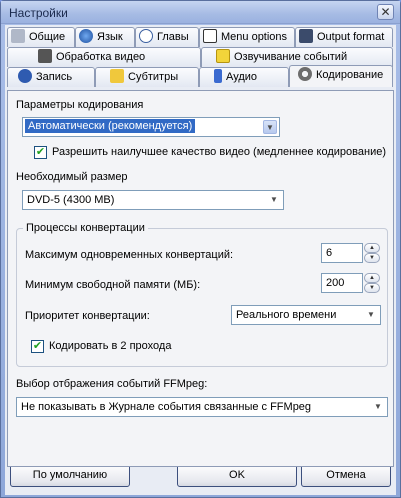  Describe the element at coordinates (153, 200) in the screenshot. I see `required-size-select: DVD-5 (4300 MB) ▼` at that location.